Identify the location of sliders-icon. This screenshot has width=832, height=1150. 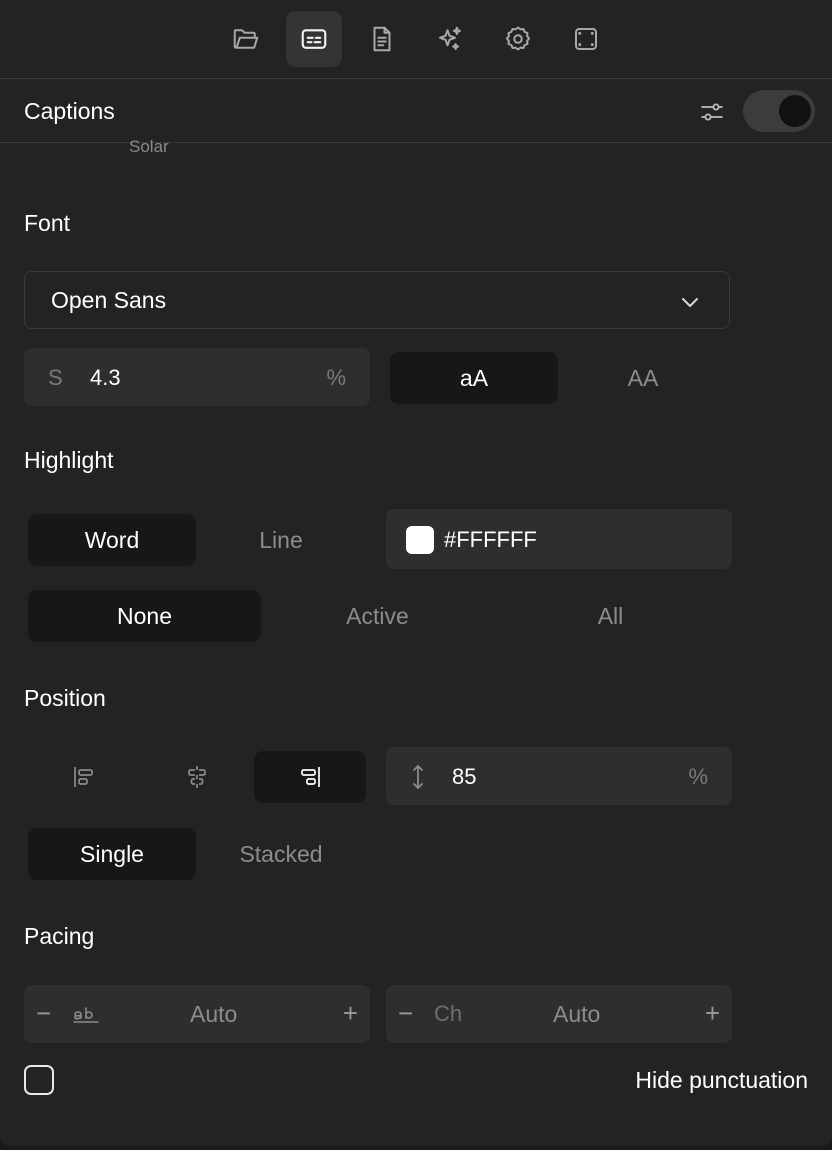
(712, 112).